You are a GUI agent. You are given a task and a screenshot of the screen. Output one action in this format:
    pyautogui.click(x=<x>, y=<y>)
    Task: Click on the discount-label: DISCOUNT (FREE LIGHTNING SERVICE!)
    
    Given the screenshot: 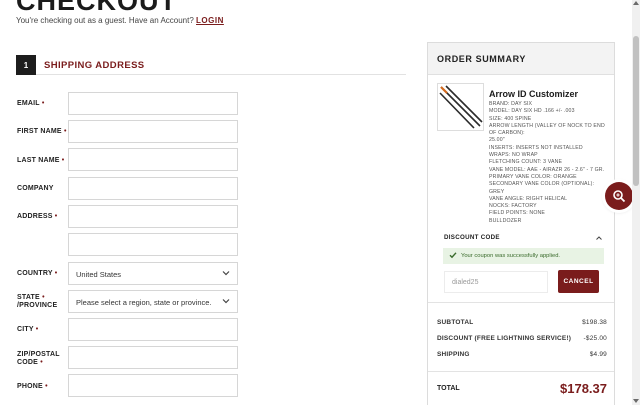 What is the action you would take?
    pyautogui.click(x=504, y=338)
    